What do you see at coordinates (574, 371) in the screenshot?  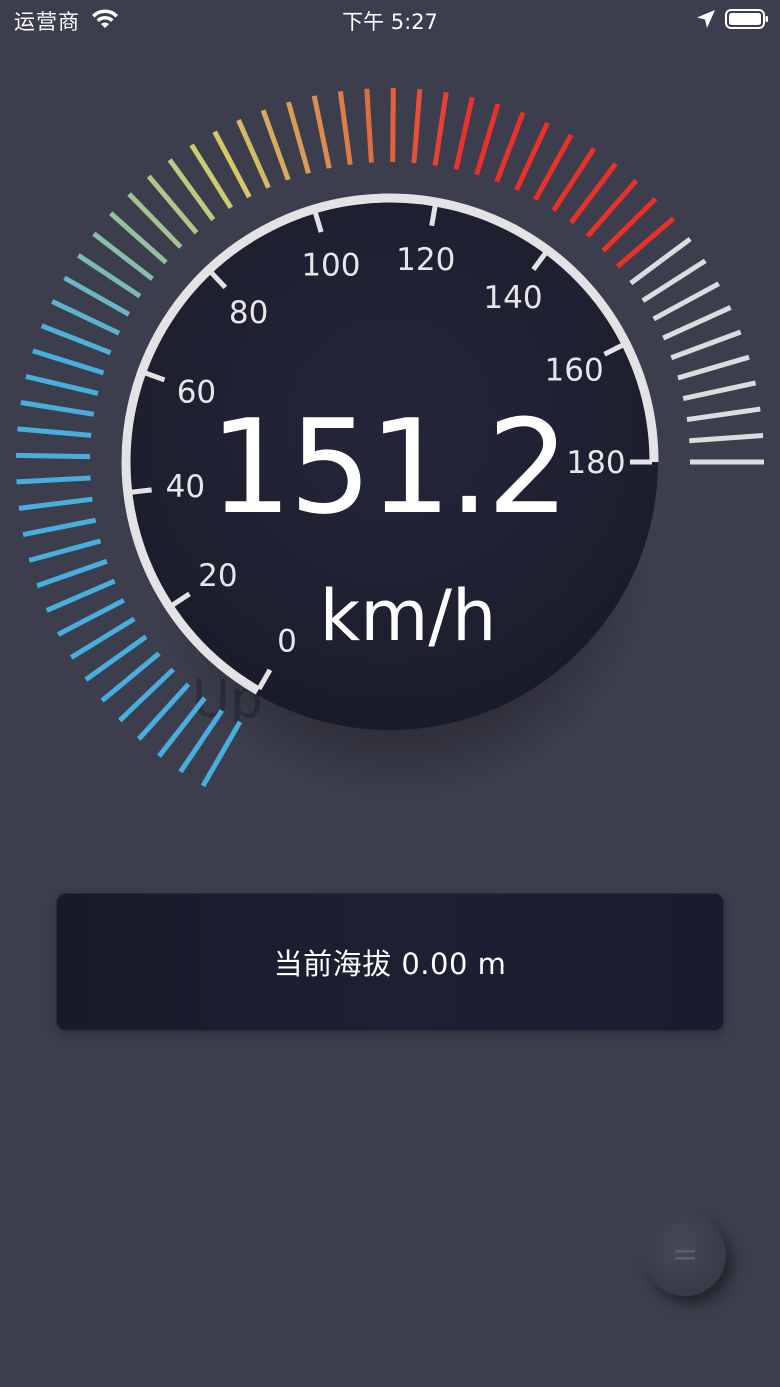 I see `scale-label: 160` at bounding box center [574, 371].